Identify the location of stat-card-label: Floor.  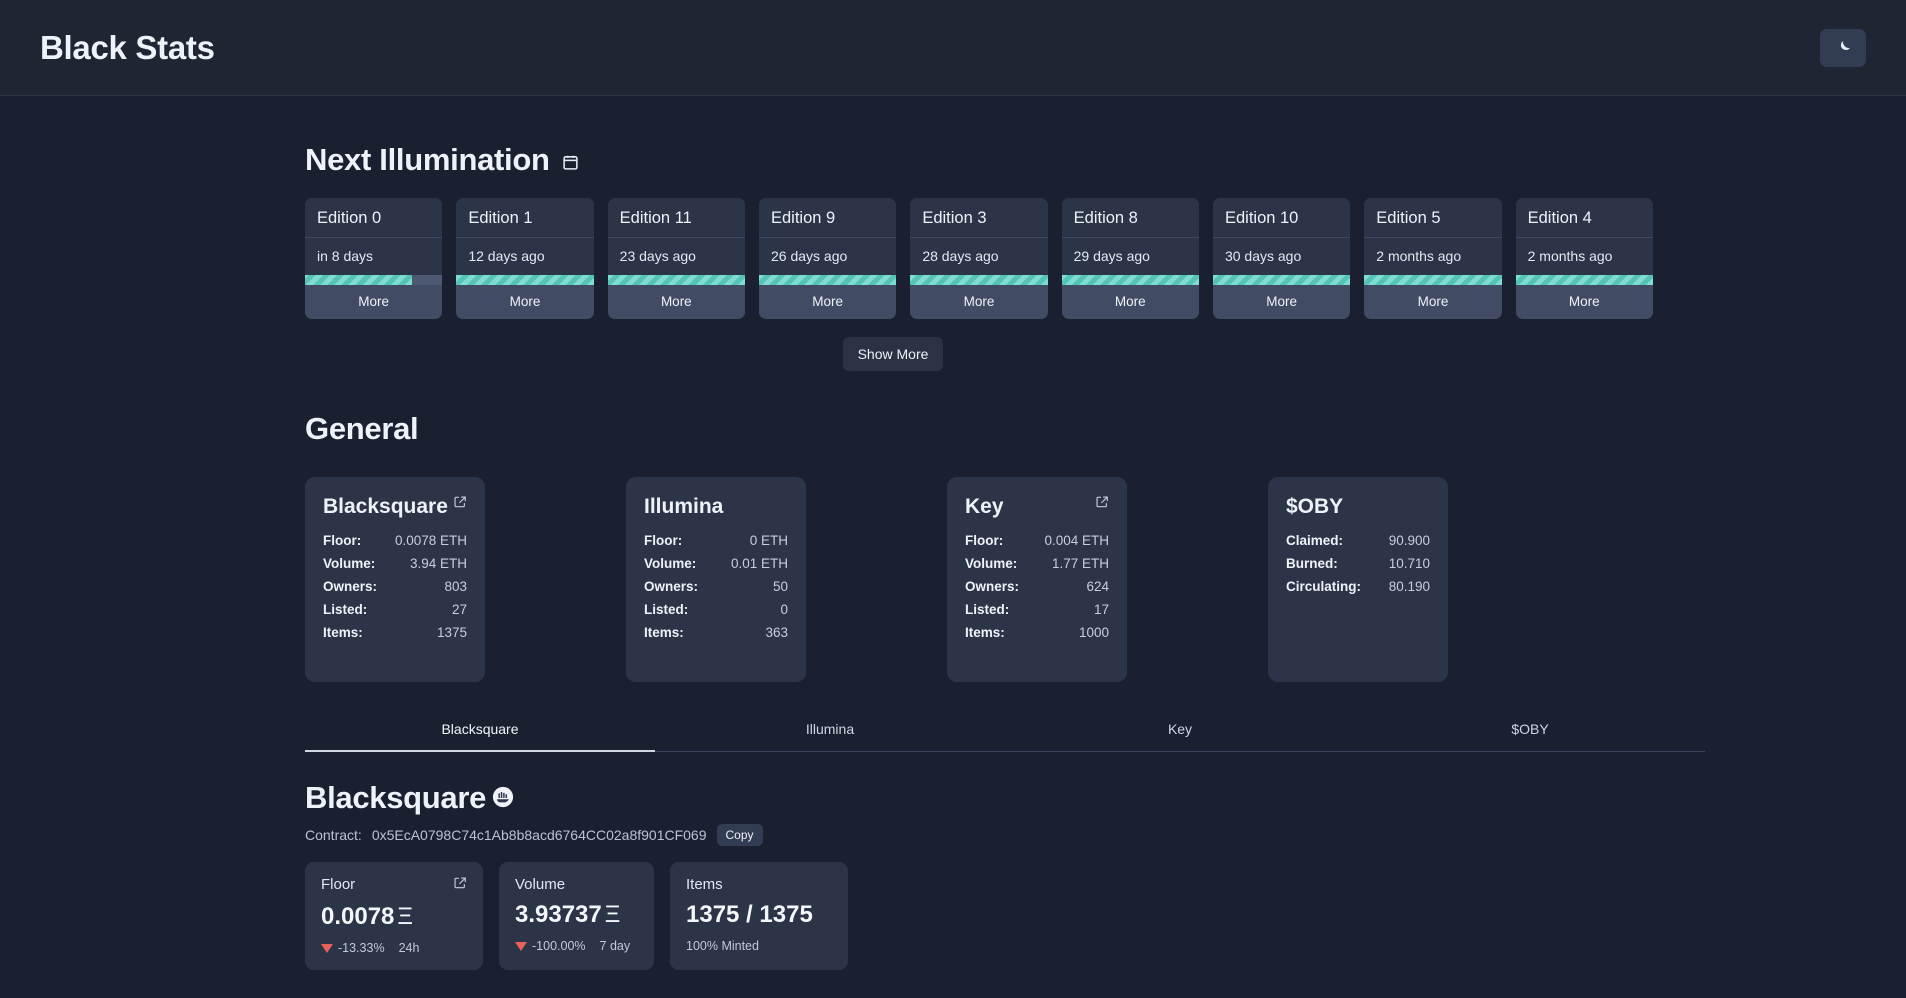
(338, 884).